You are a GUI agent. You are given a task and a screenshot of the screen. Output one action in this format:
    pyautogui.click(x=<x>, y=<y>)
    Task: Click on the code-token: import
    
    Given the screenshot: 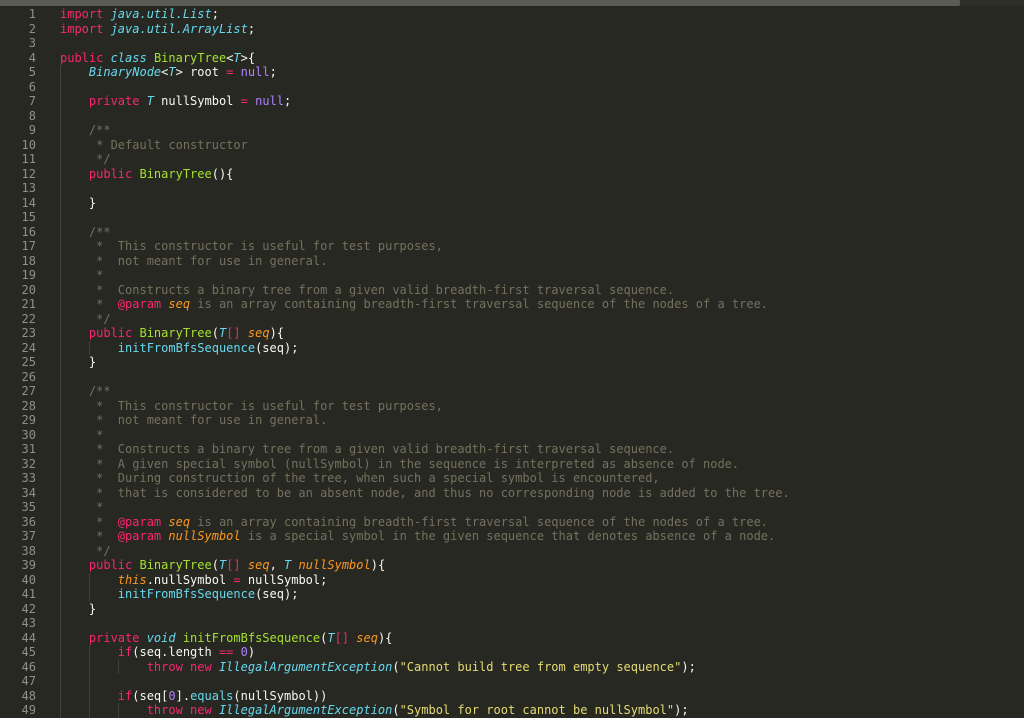 What is the action you would take?
    pyautogui.click(x=85, y=28)
    